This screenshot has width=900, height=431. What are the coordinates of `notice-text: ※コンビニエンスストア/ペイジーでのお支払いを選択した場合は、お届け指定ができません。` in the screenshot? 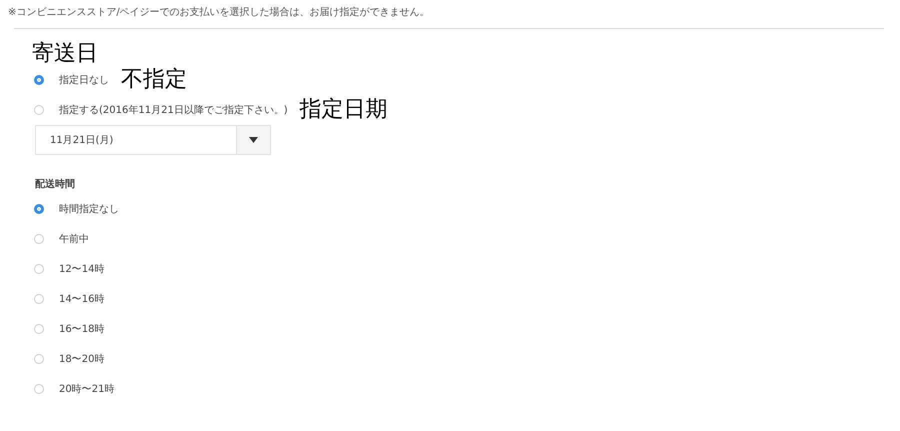 It's located at (219, 13).